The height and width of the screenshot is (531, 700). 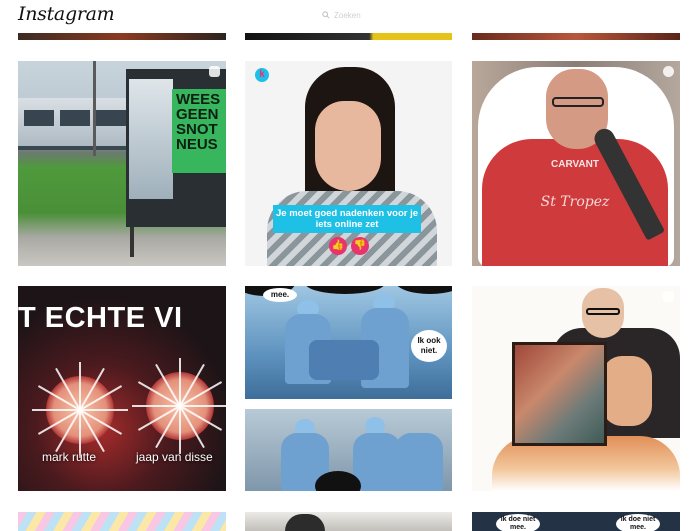 I want to click on virus-face-right, so click(x=179, y=406).